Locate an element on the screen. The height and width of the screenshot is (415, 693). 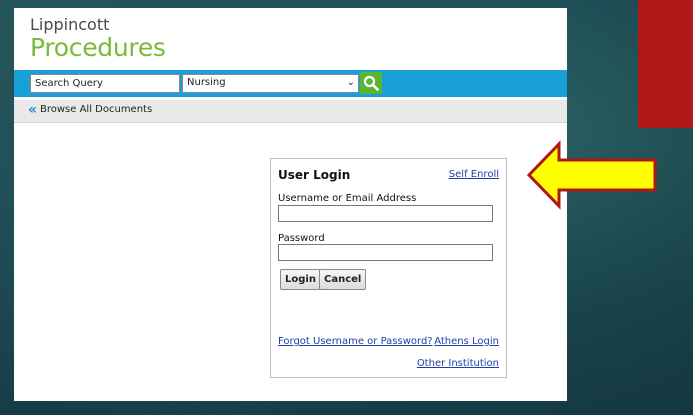
login-title: User Login is located at coordinates (314, 175).